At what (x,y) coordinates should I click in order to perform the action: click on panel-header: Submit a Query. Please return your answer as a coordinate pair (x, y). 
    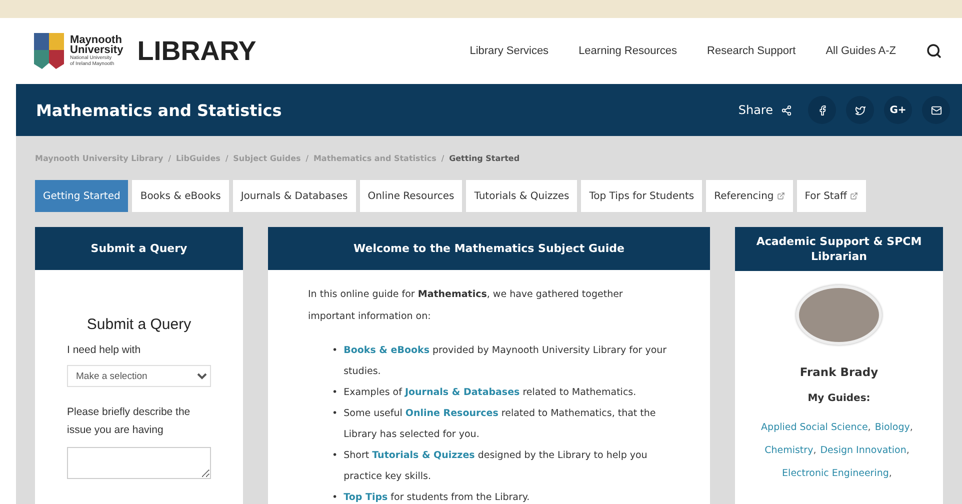
    Looking at the image, I should click on (139, 248).